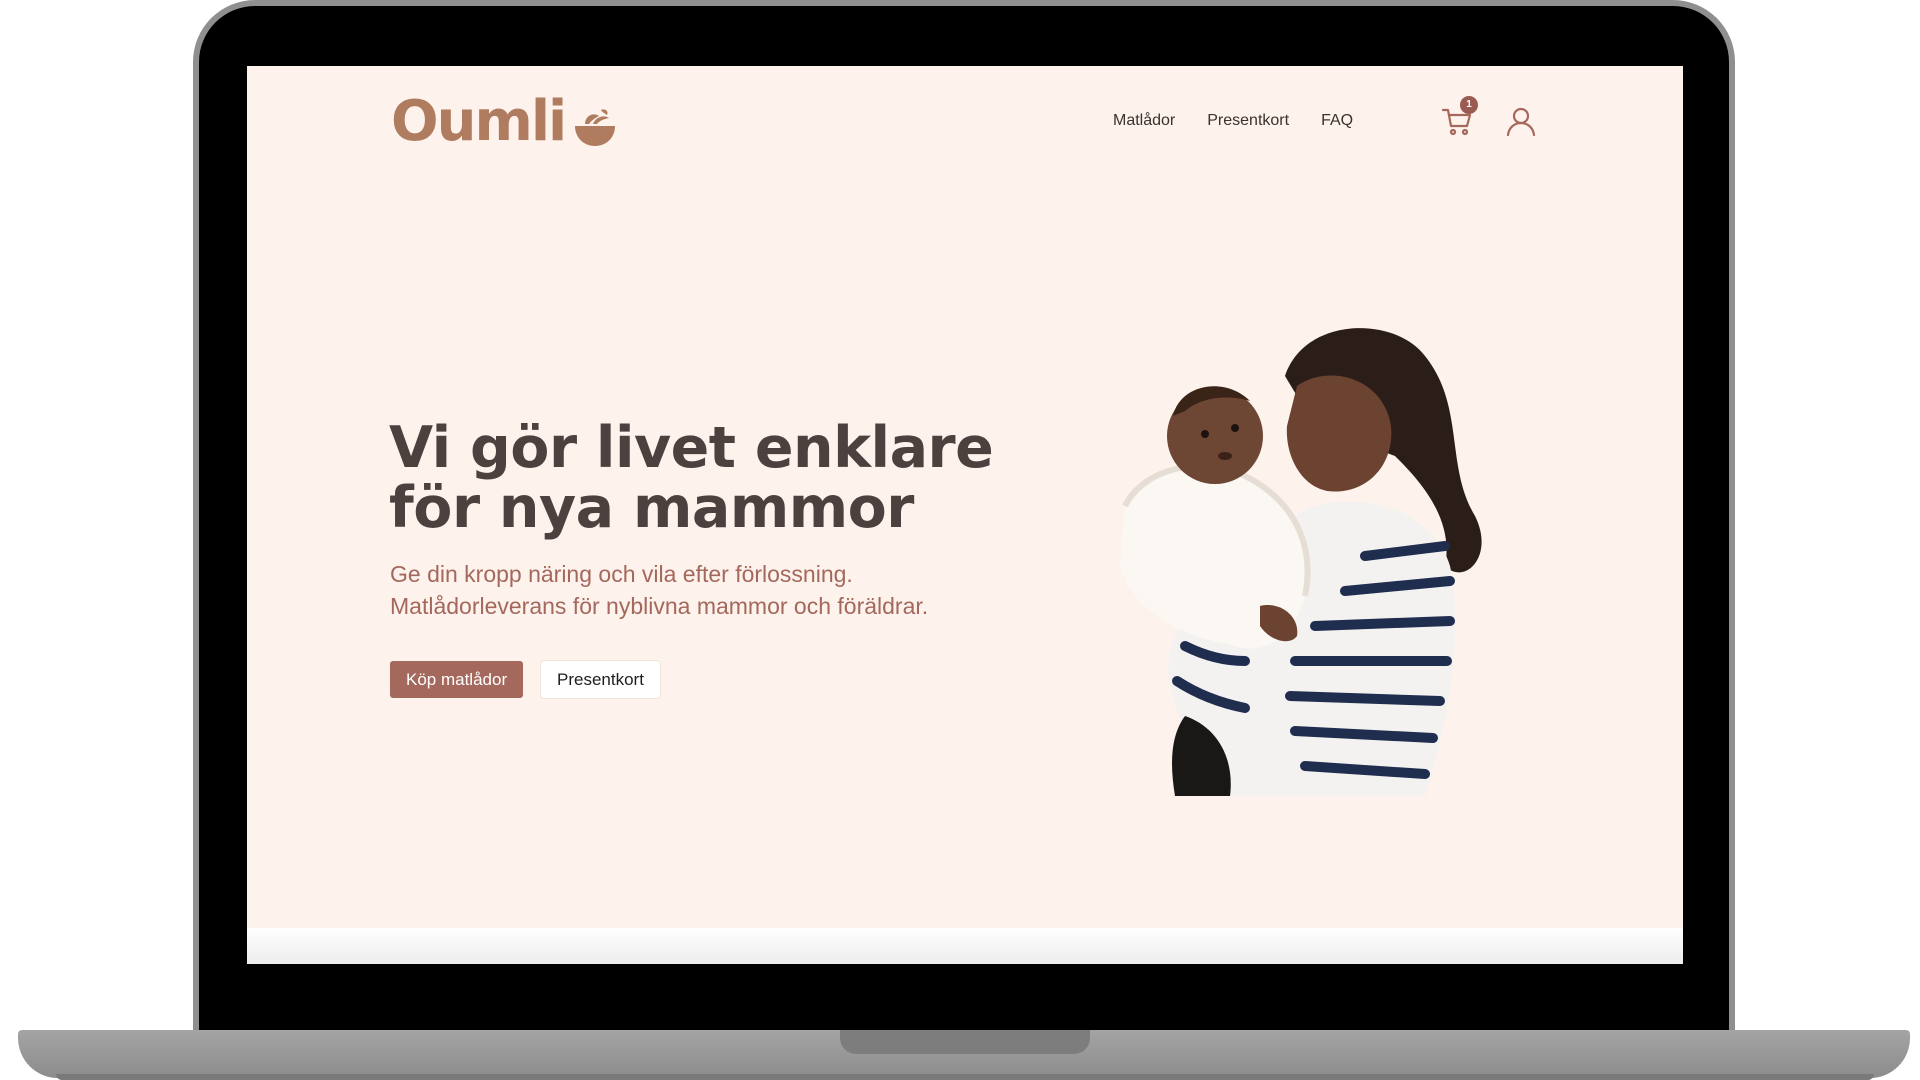  Describe the element at coordinates (1248, 121) in the screenshot. I see `nav-item-presentkort: Presentkort` at that location.